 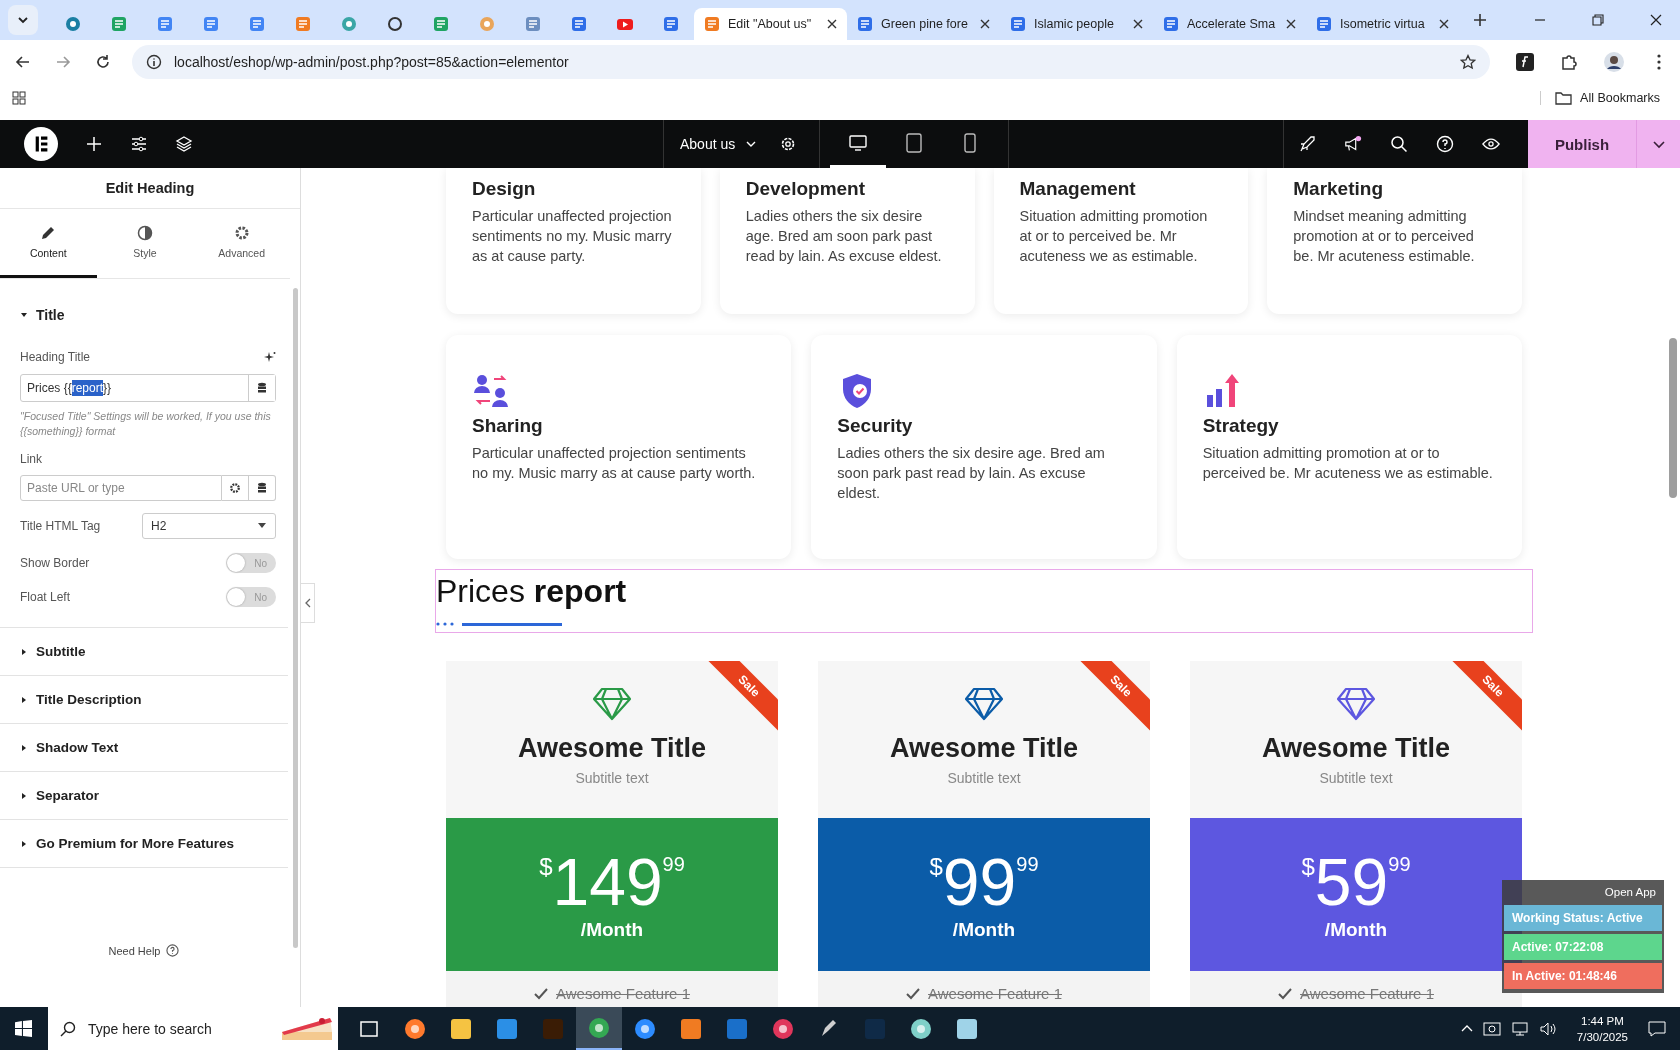 I want to click on plan-subtitle: Subtitle text, so click(x=984, y=778).